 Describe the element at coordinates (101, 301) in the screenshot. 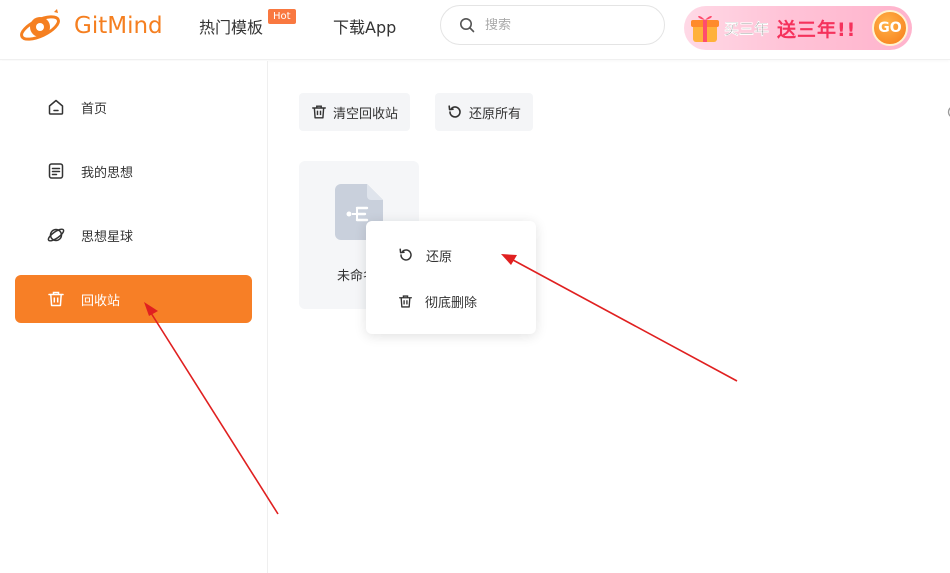

I see `sidebar-item-label: 回收站` at that location.